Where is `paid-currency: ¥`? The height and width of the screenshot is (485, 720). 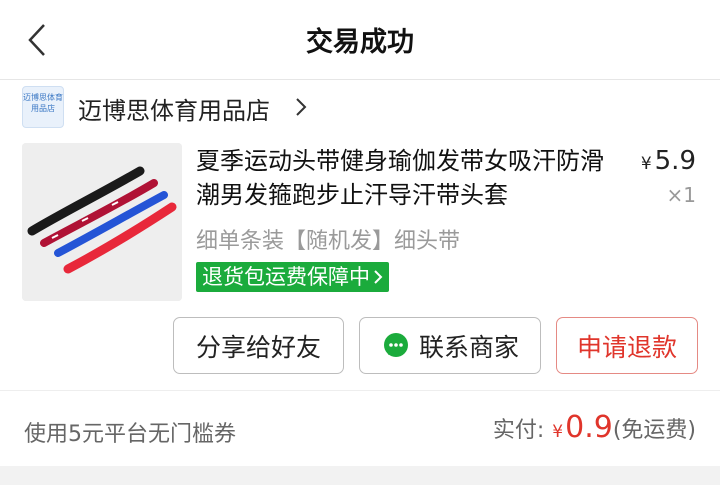
paid-currency: ¥ is located at coordinates (558, 432).